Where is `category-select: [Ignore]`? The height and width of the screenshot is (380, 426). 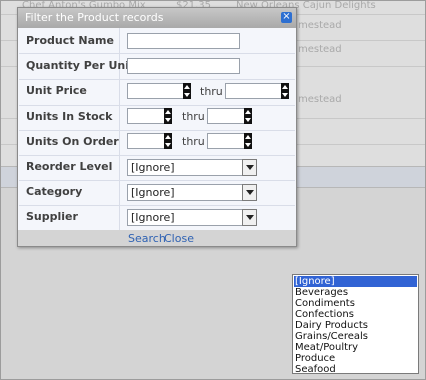
category-select: [Ignore] is located at coordinates (190, 192).